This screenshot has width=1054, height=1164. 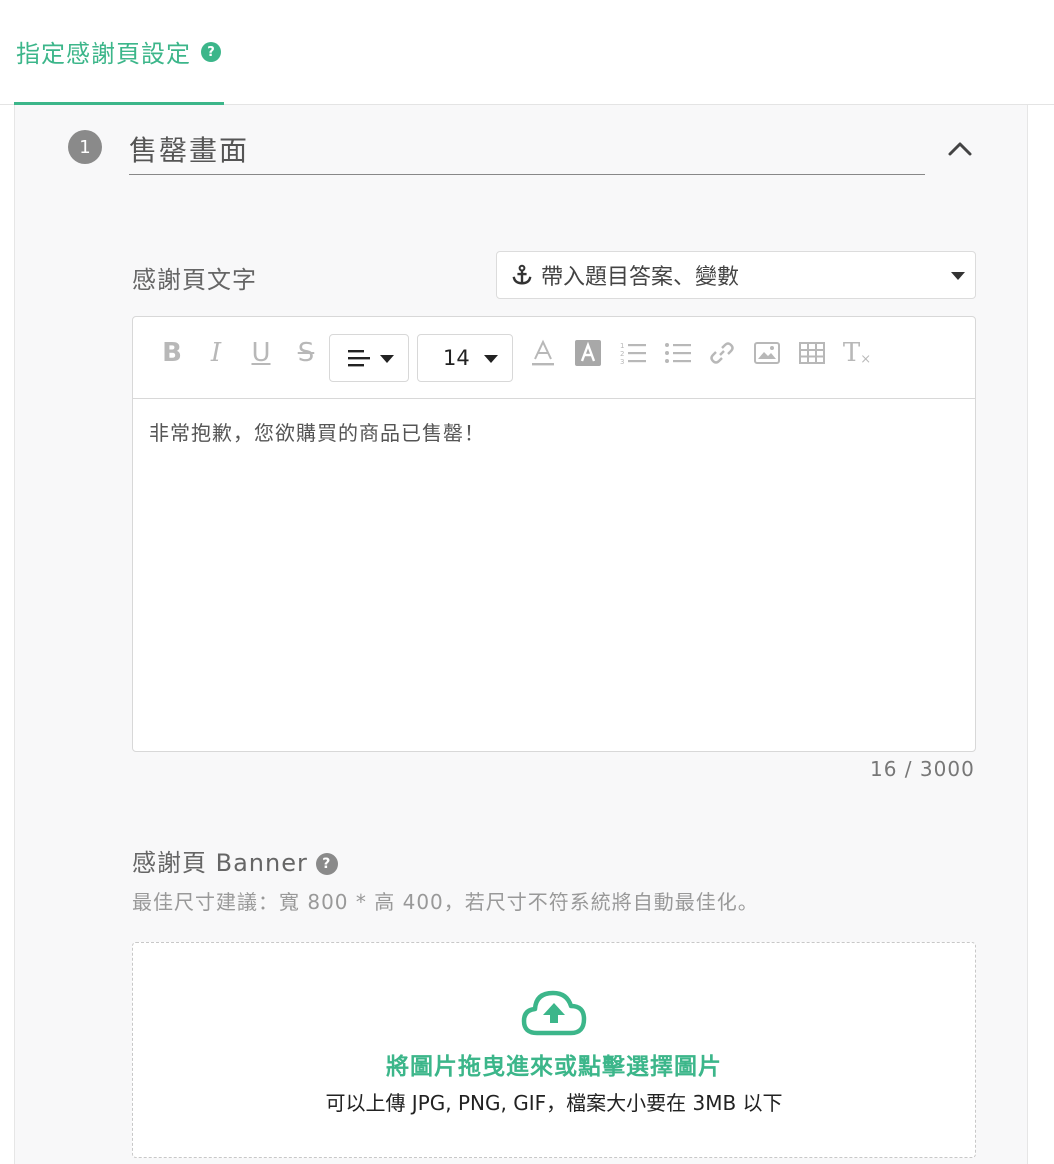 I want to click on step-number-badge: 1, so click(x=85, y=147).